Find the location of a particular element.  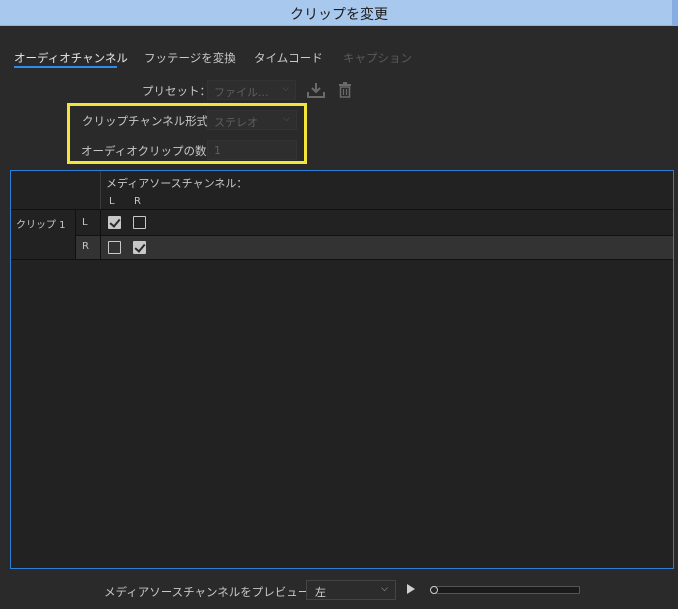

window-titlebar: クリップを変更 is located at coordinates (339, 13).